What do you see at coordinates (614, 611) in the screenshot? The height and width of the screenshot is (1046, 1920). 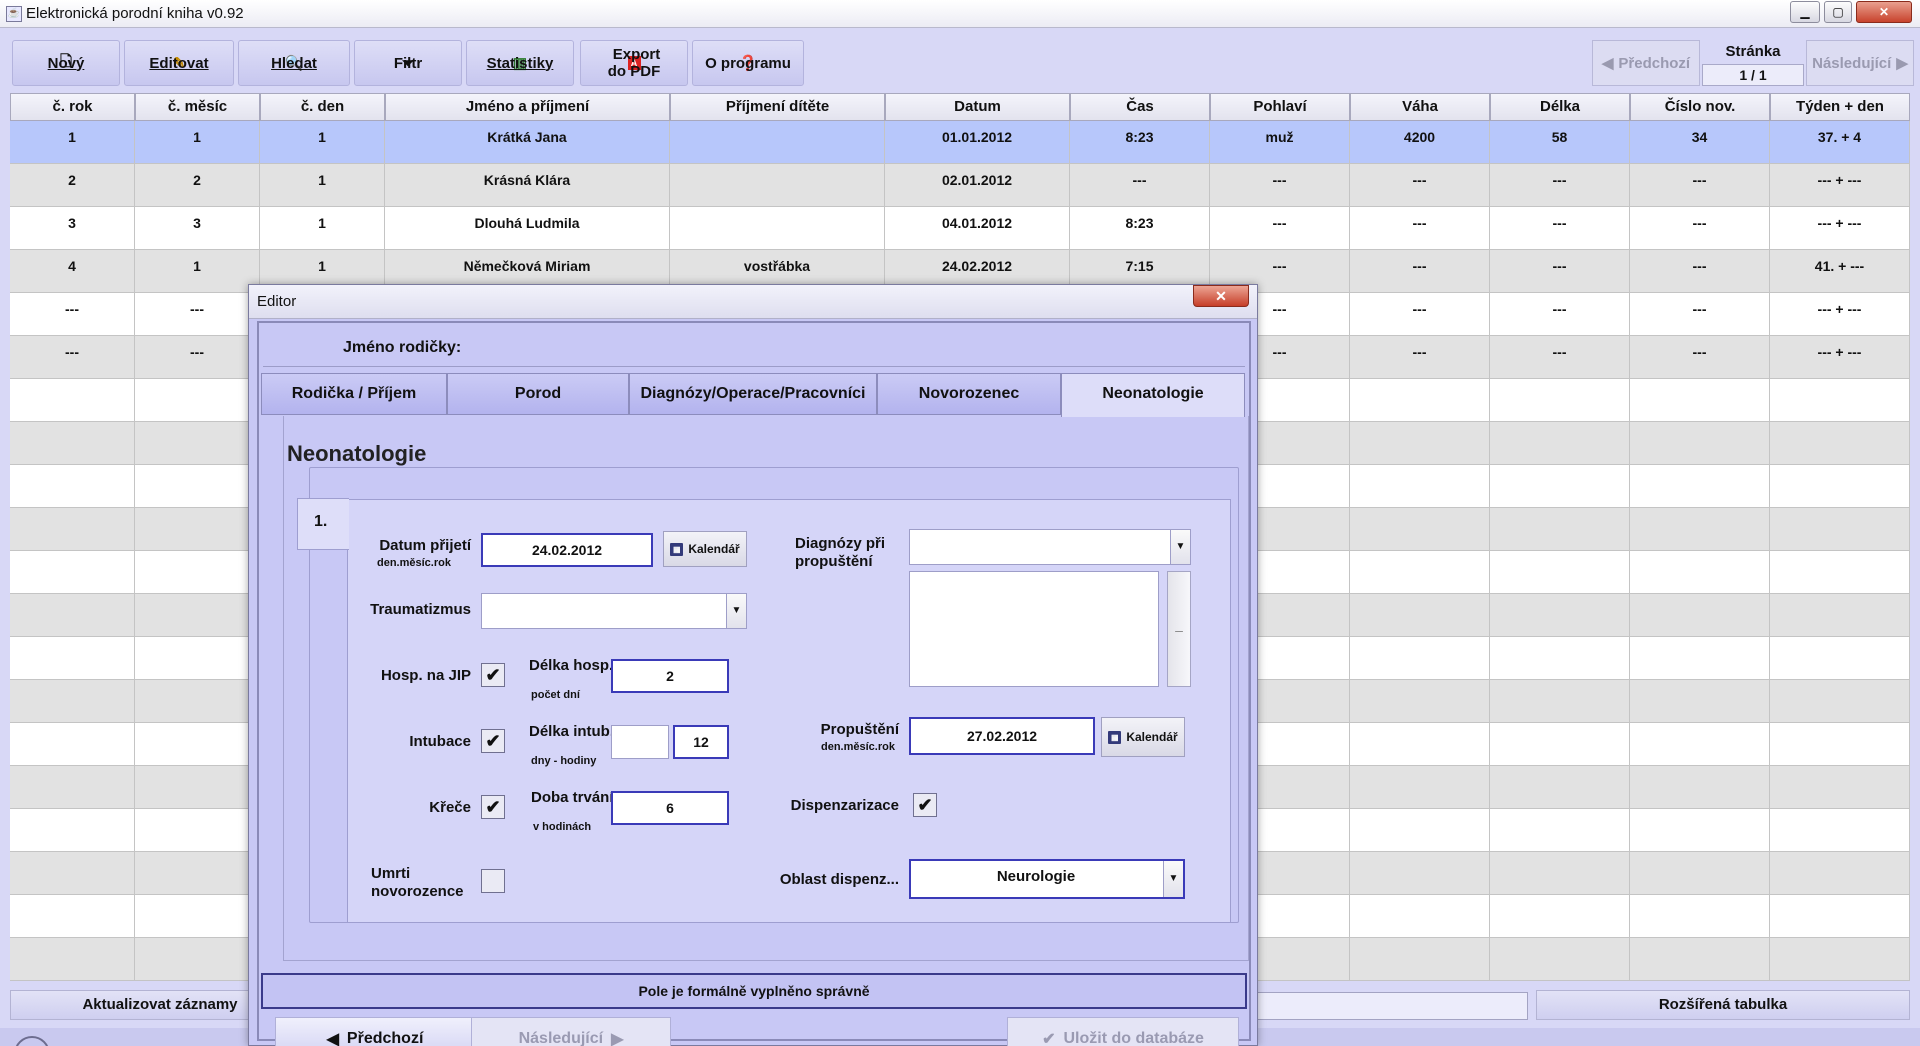 I see `trauma-select: ▼` at bounding box center [614, 611].